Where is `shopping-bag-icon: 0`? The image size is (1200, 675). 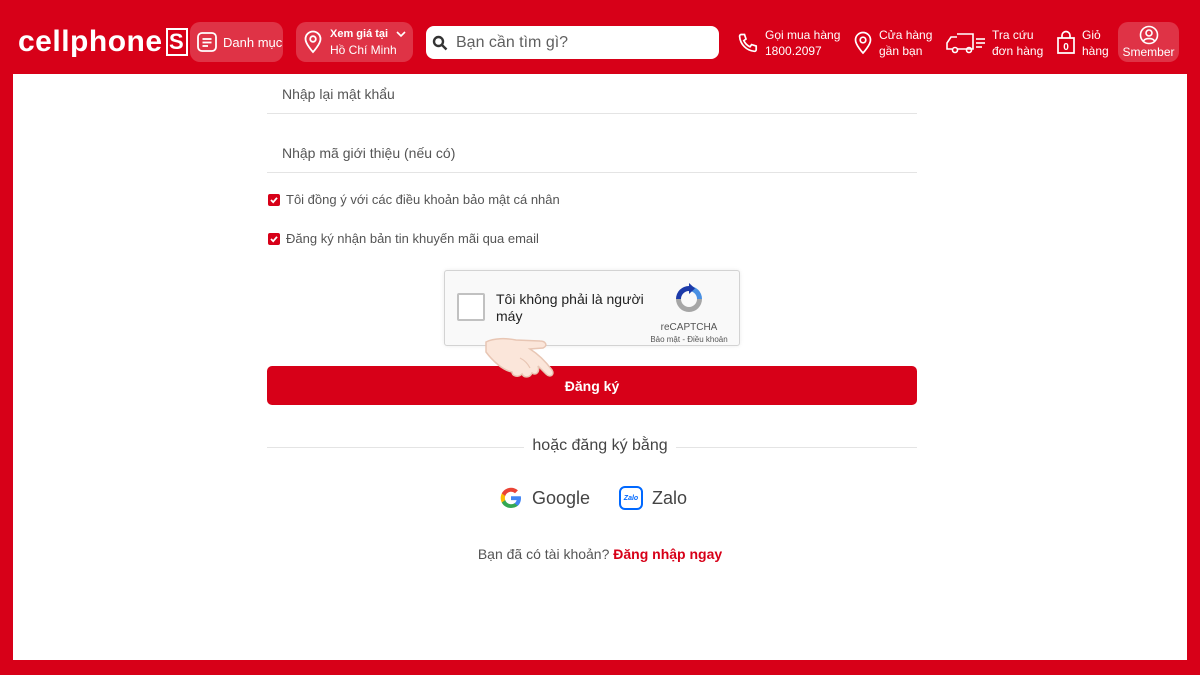 shopping-bag-icon: 0 is located at coordinates (1066, 42).